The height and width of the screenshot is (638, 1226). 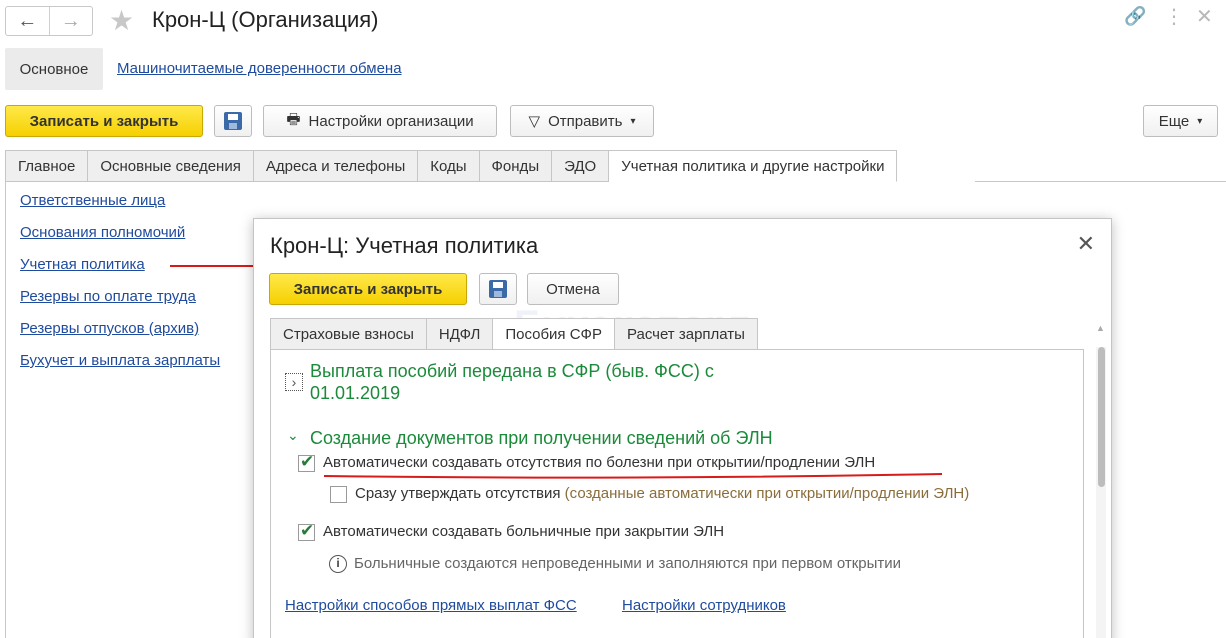 What do you see at coordinates (47, 166) in the screenshot?
I see `tab-main: Главное` at bounding box center [47, 166].